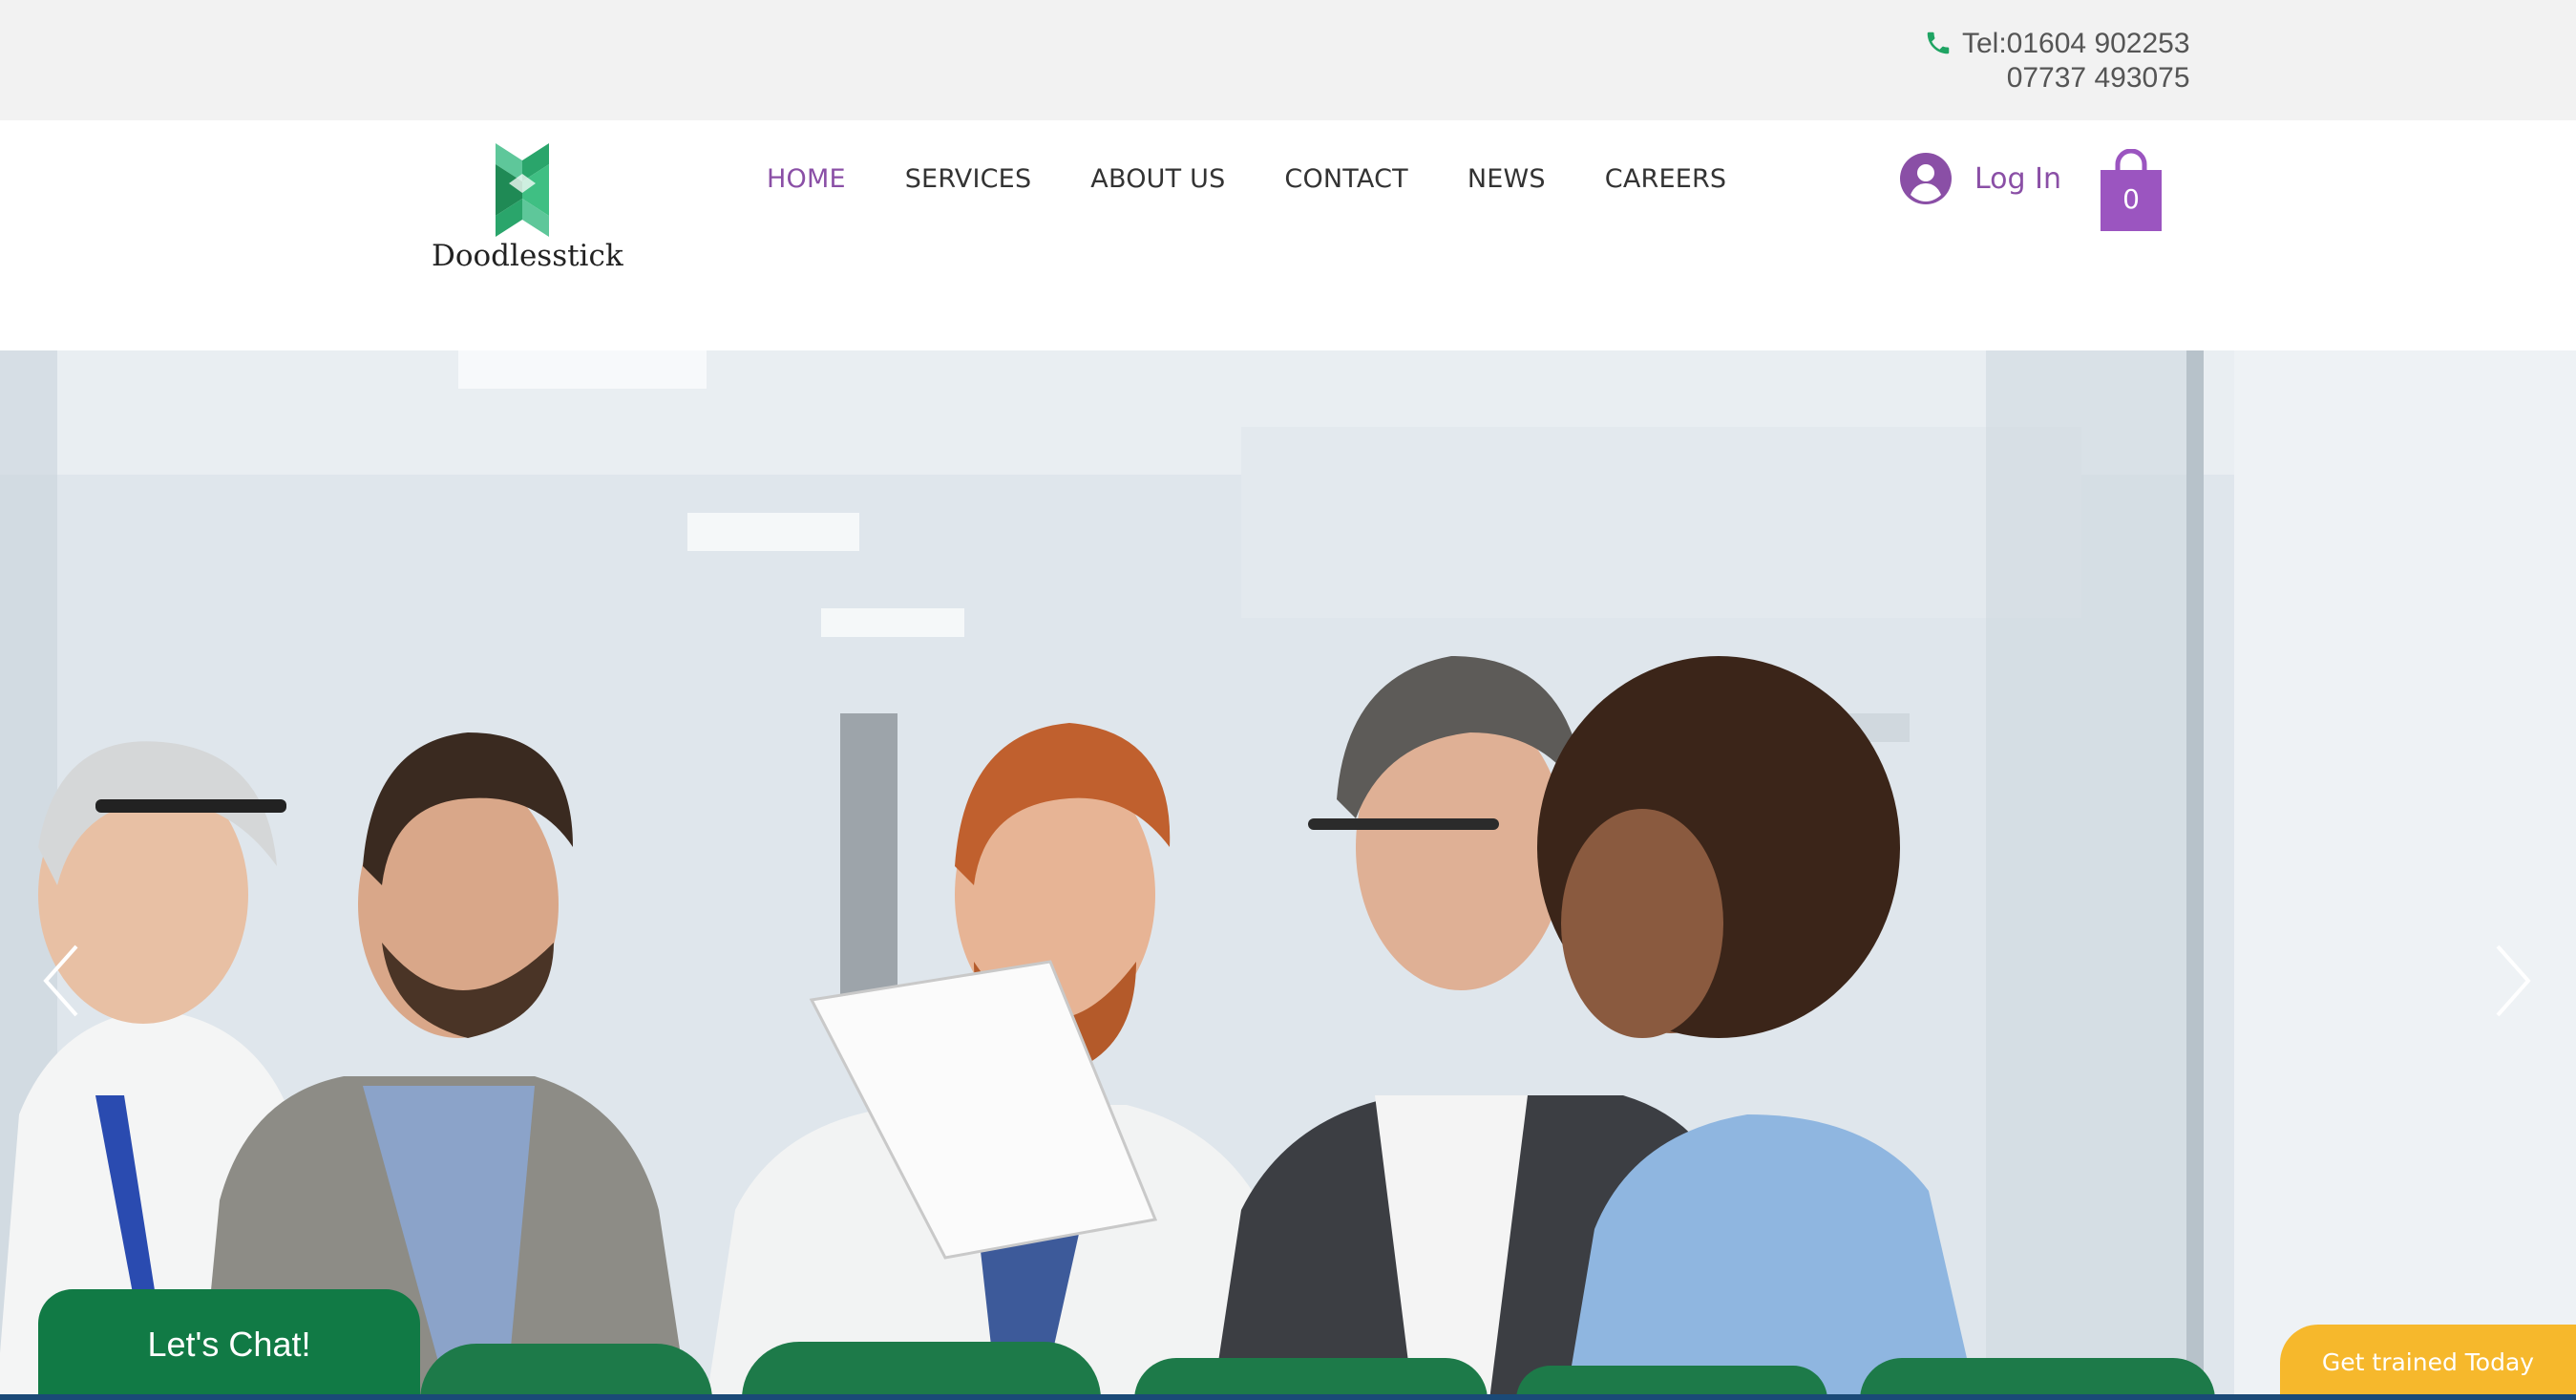  Describe the element at coordinates (1288, 60) in the screenshot. I see `top-contact-bar: Tel:01604 902253 07737 493075` at that location.